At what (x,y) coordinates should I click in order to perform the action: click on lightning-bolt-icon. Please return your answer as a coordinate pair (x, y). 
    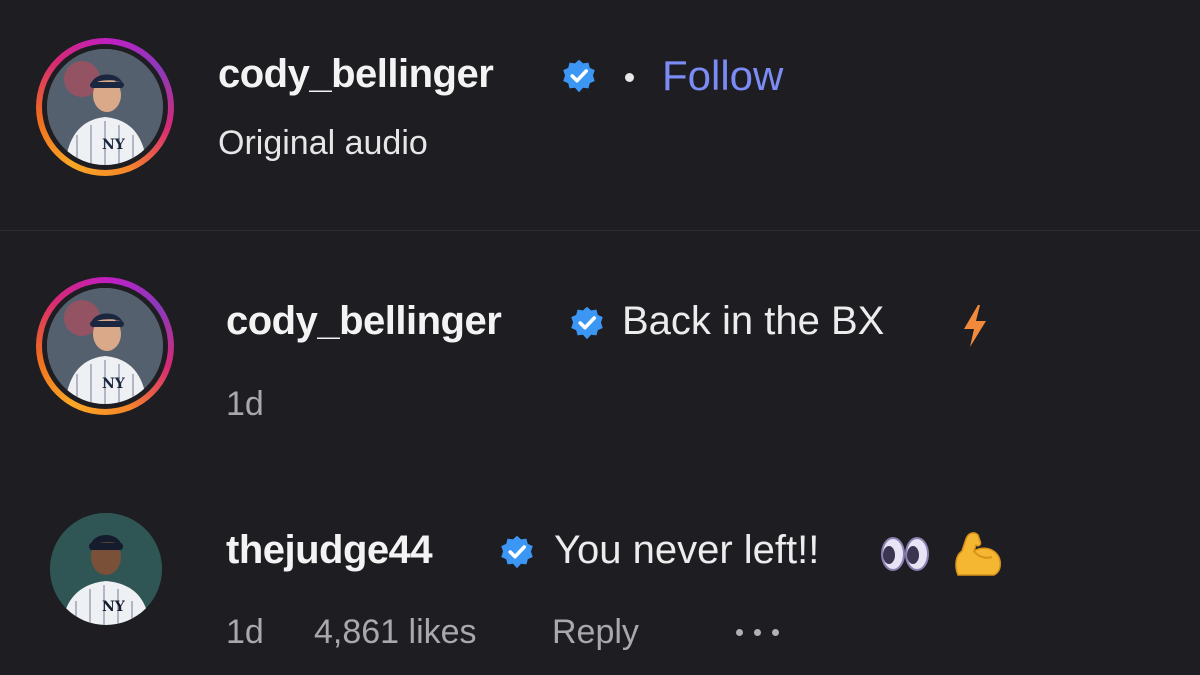
    Looking at the image, I should click on (975, 326).